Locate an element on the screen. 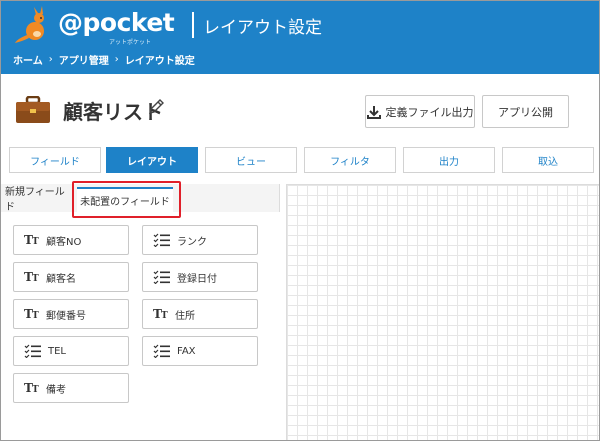 This screenshot has width=600, height=441. publish-app-button: アプリ公開 is located at coordinates (525, 111).